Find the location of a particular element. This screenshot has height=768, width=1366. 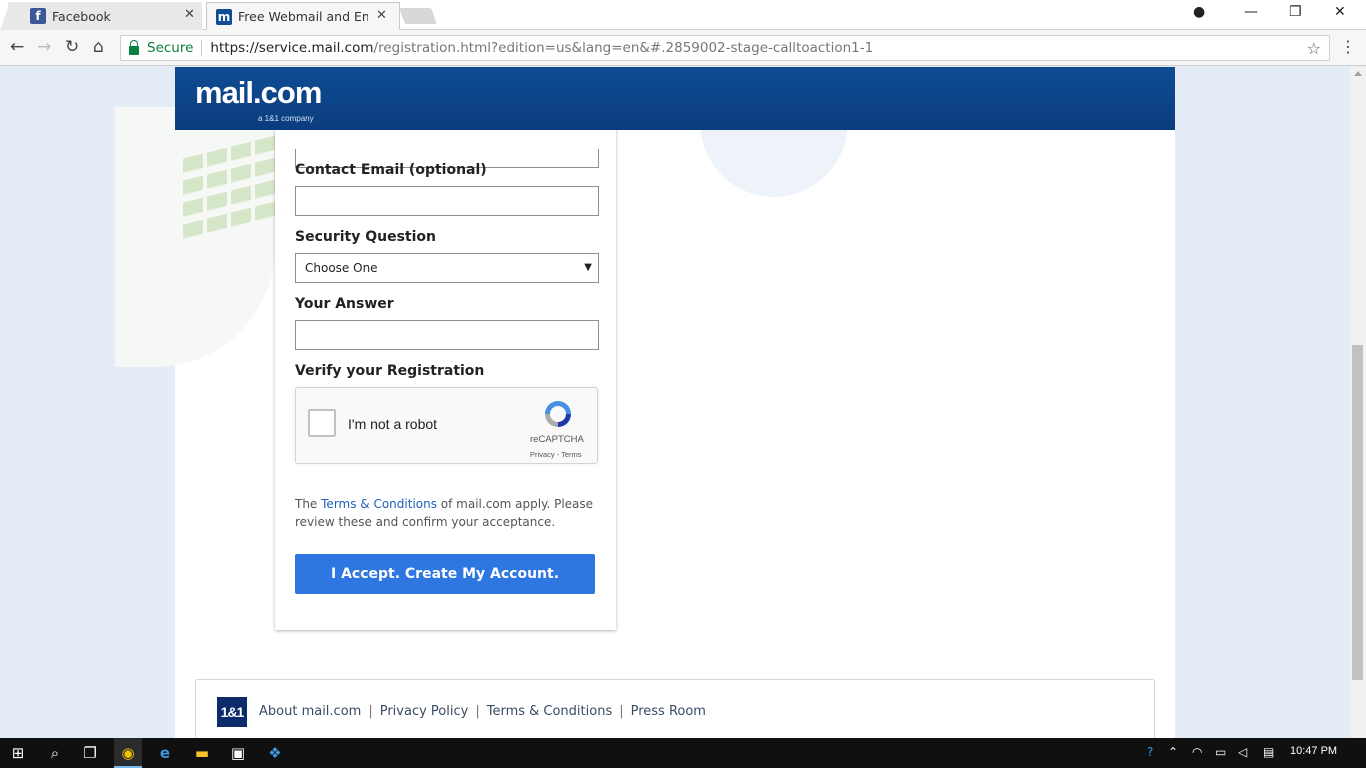

task-view-icon: ❐ is located at coordinates (90, 753).